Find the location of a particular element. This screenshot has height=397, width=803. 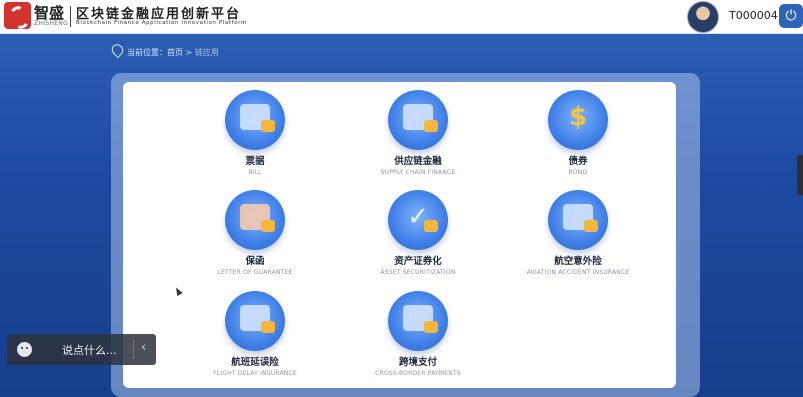

securitization-icon: ✓ is located at coordinates (418, 220).